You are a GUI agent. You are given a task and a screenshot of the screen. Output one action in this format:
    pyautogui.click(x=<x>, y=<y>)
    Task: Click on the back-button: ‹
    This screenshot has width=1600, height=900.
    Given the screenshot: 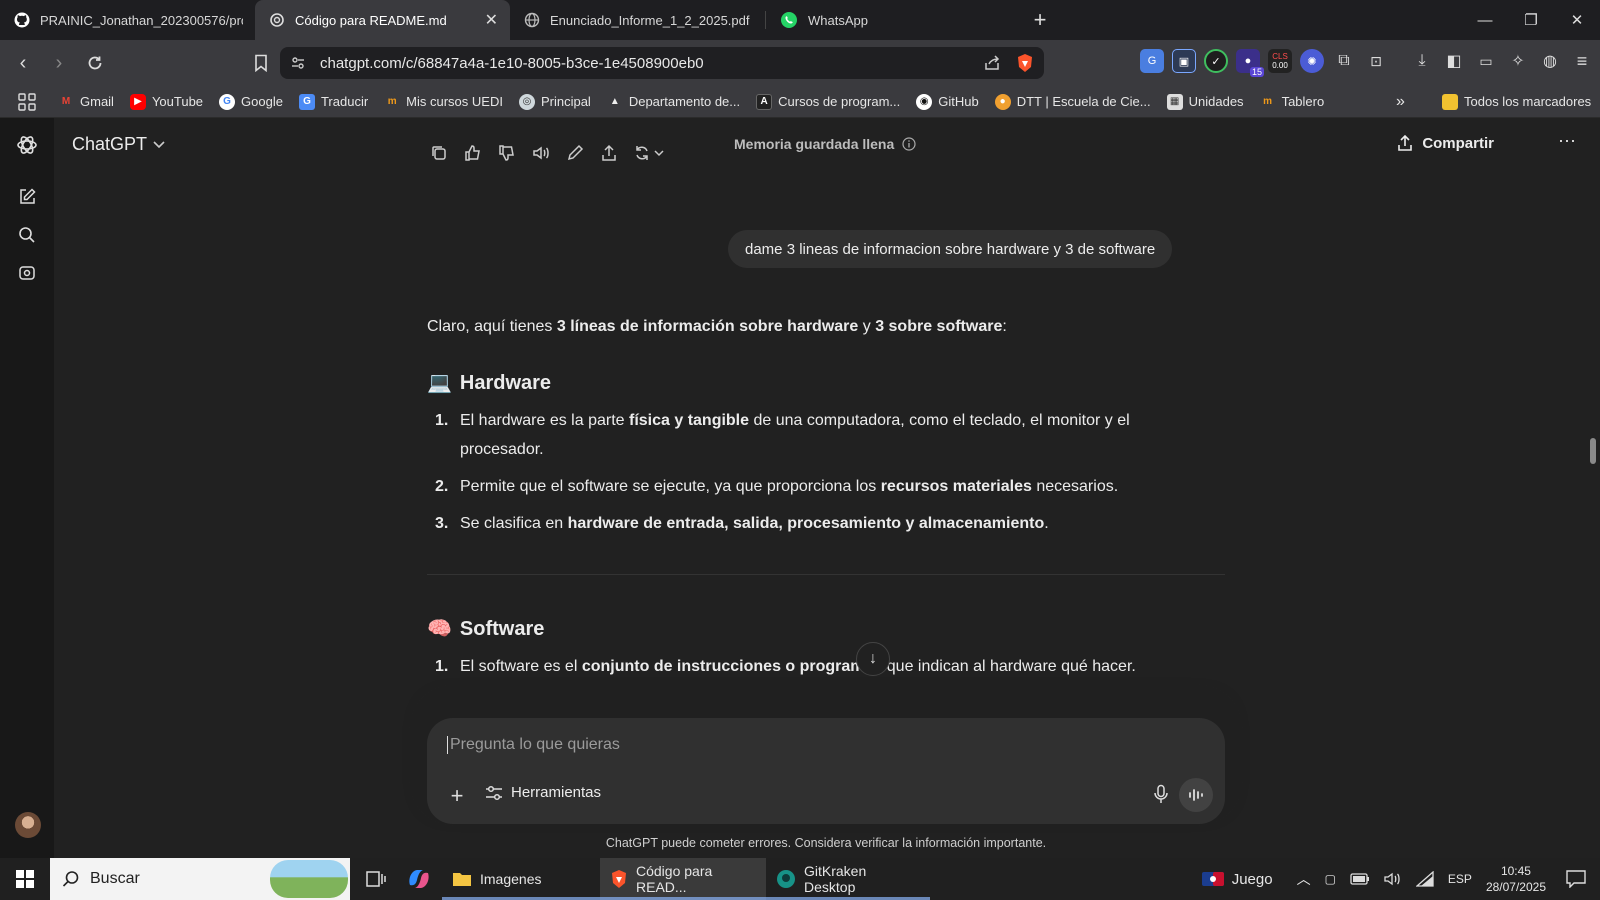 What is the action you would take?
    pyautogui.click(x=23, y=63)
    